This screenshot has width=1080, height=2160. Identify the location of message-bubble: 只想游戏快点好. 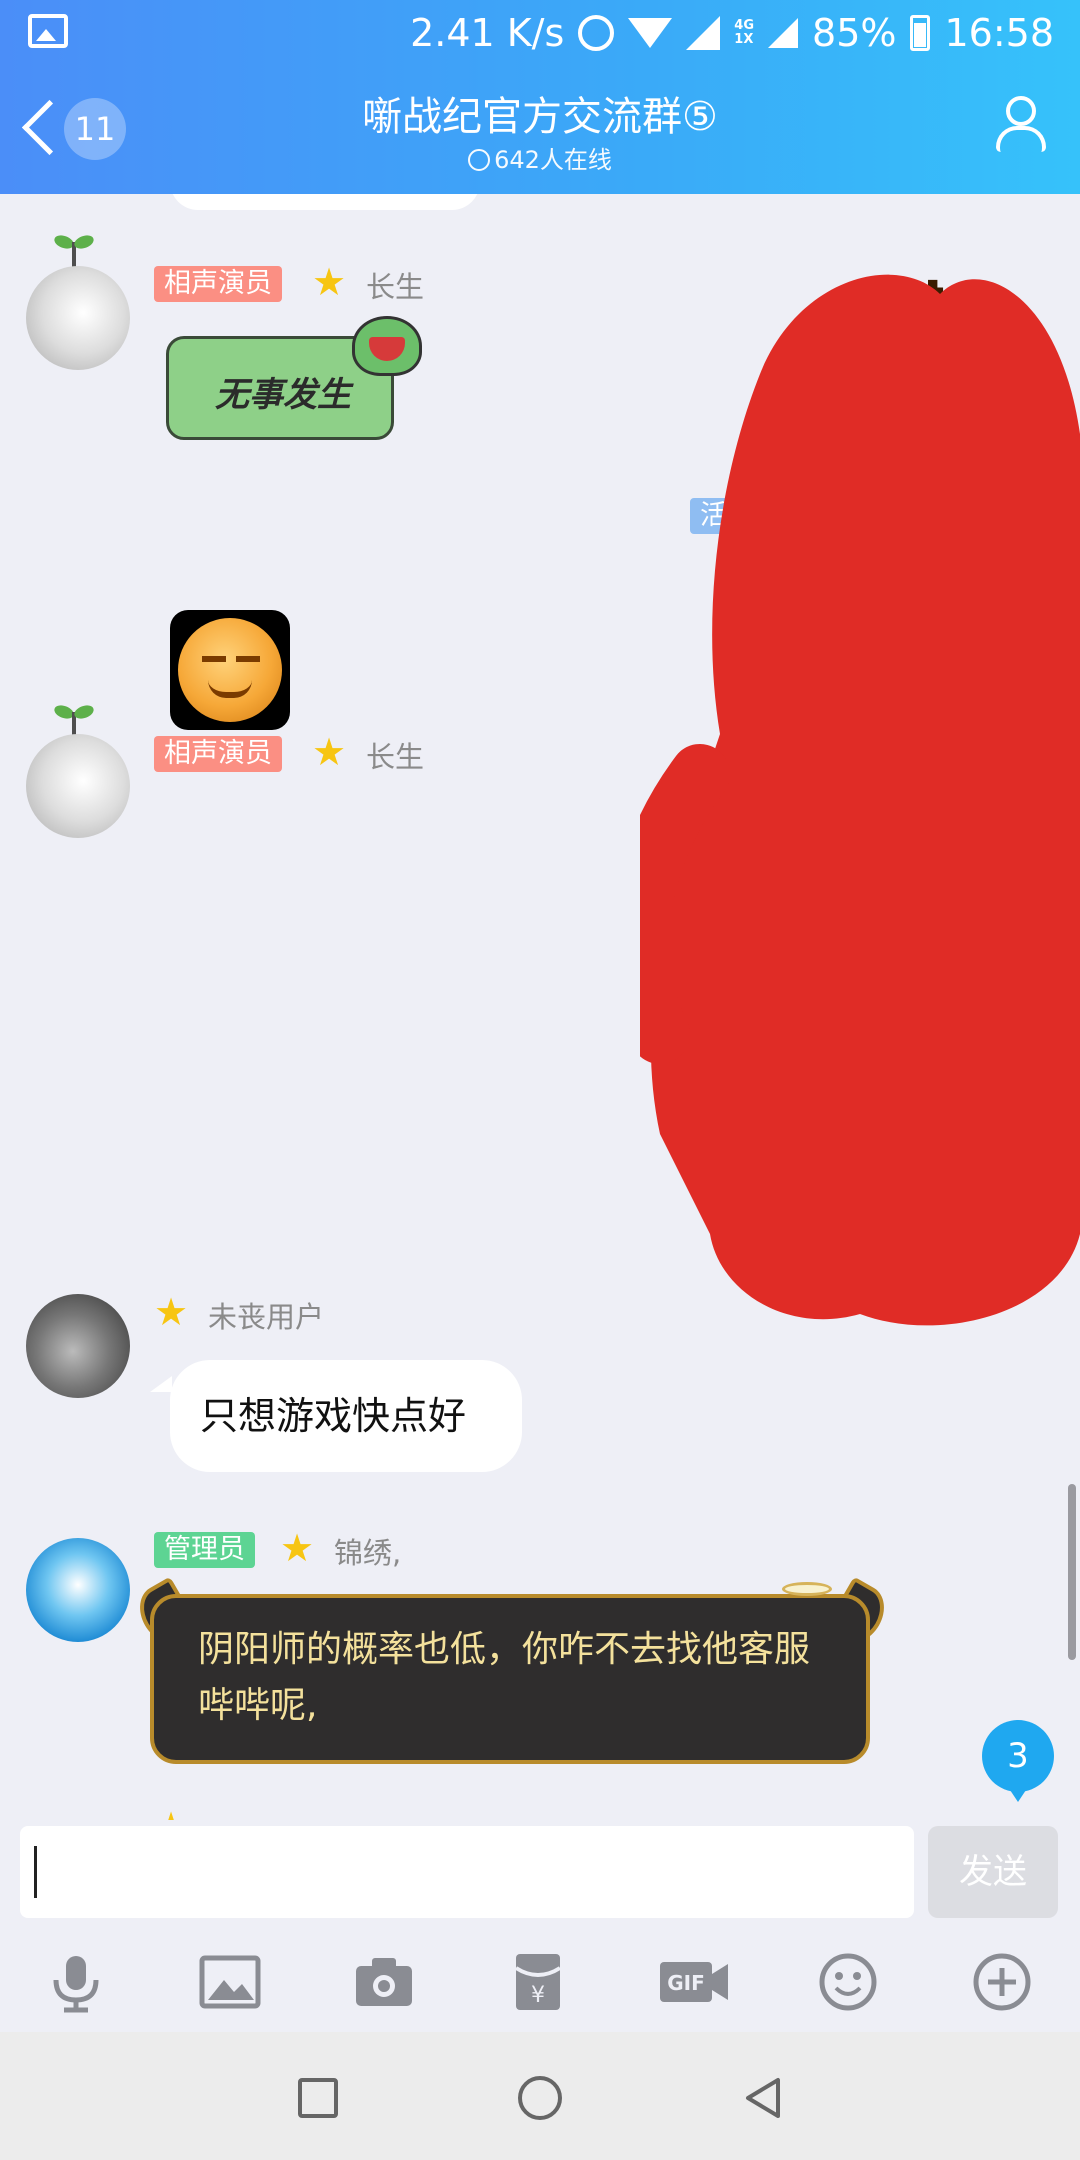
(346, 1416).